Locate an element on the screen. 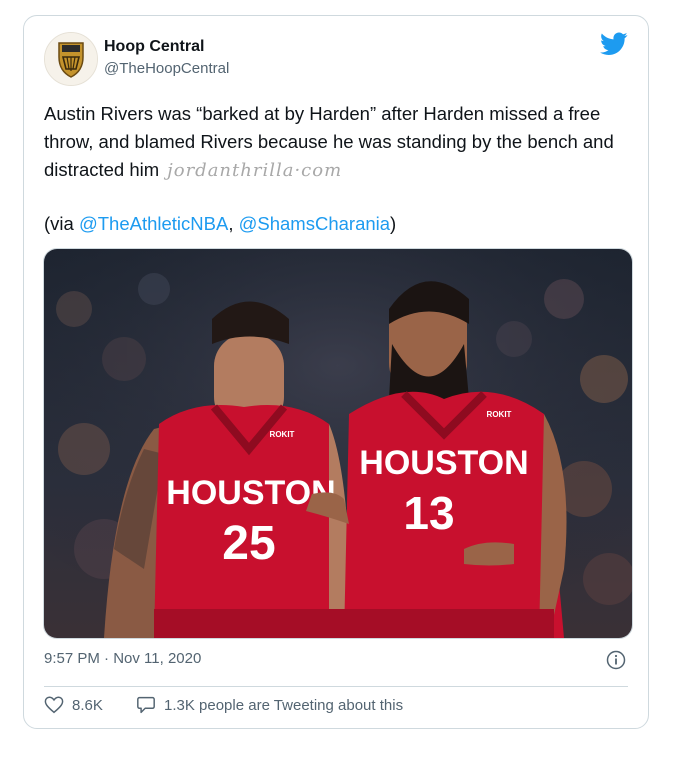 This screenshot has height=772, width=676. like-button: 8.6K is located at coordinates (73, 705).